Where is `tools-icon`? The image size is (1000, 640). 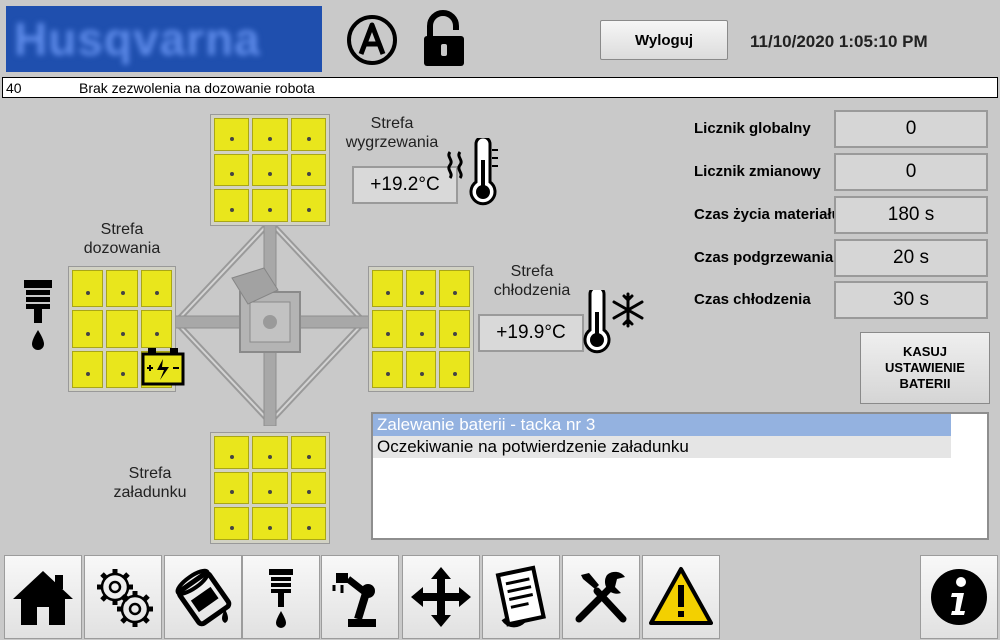
tools-icon is located at coordinates (601, 597).